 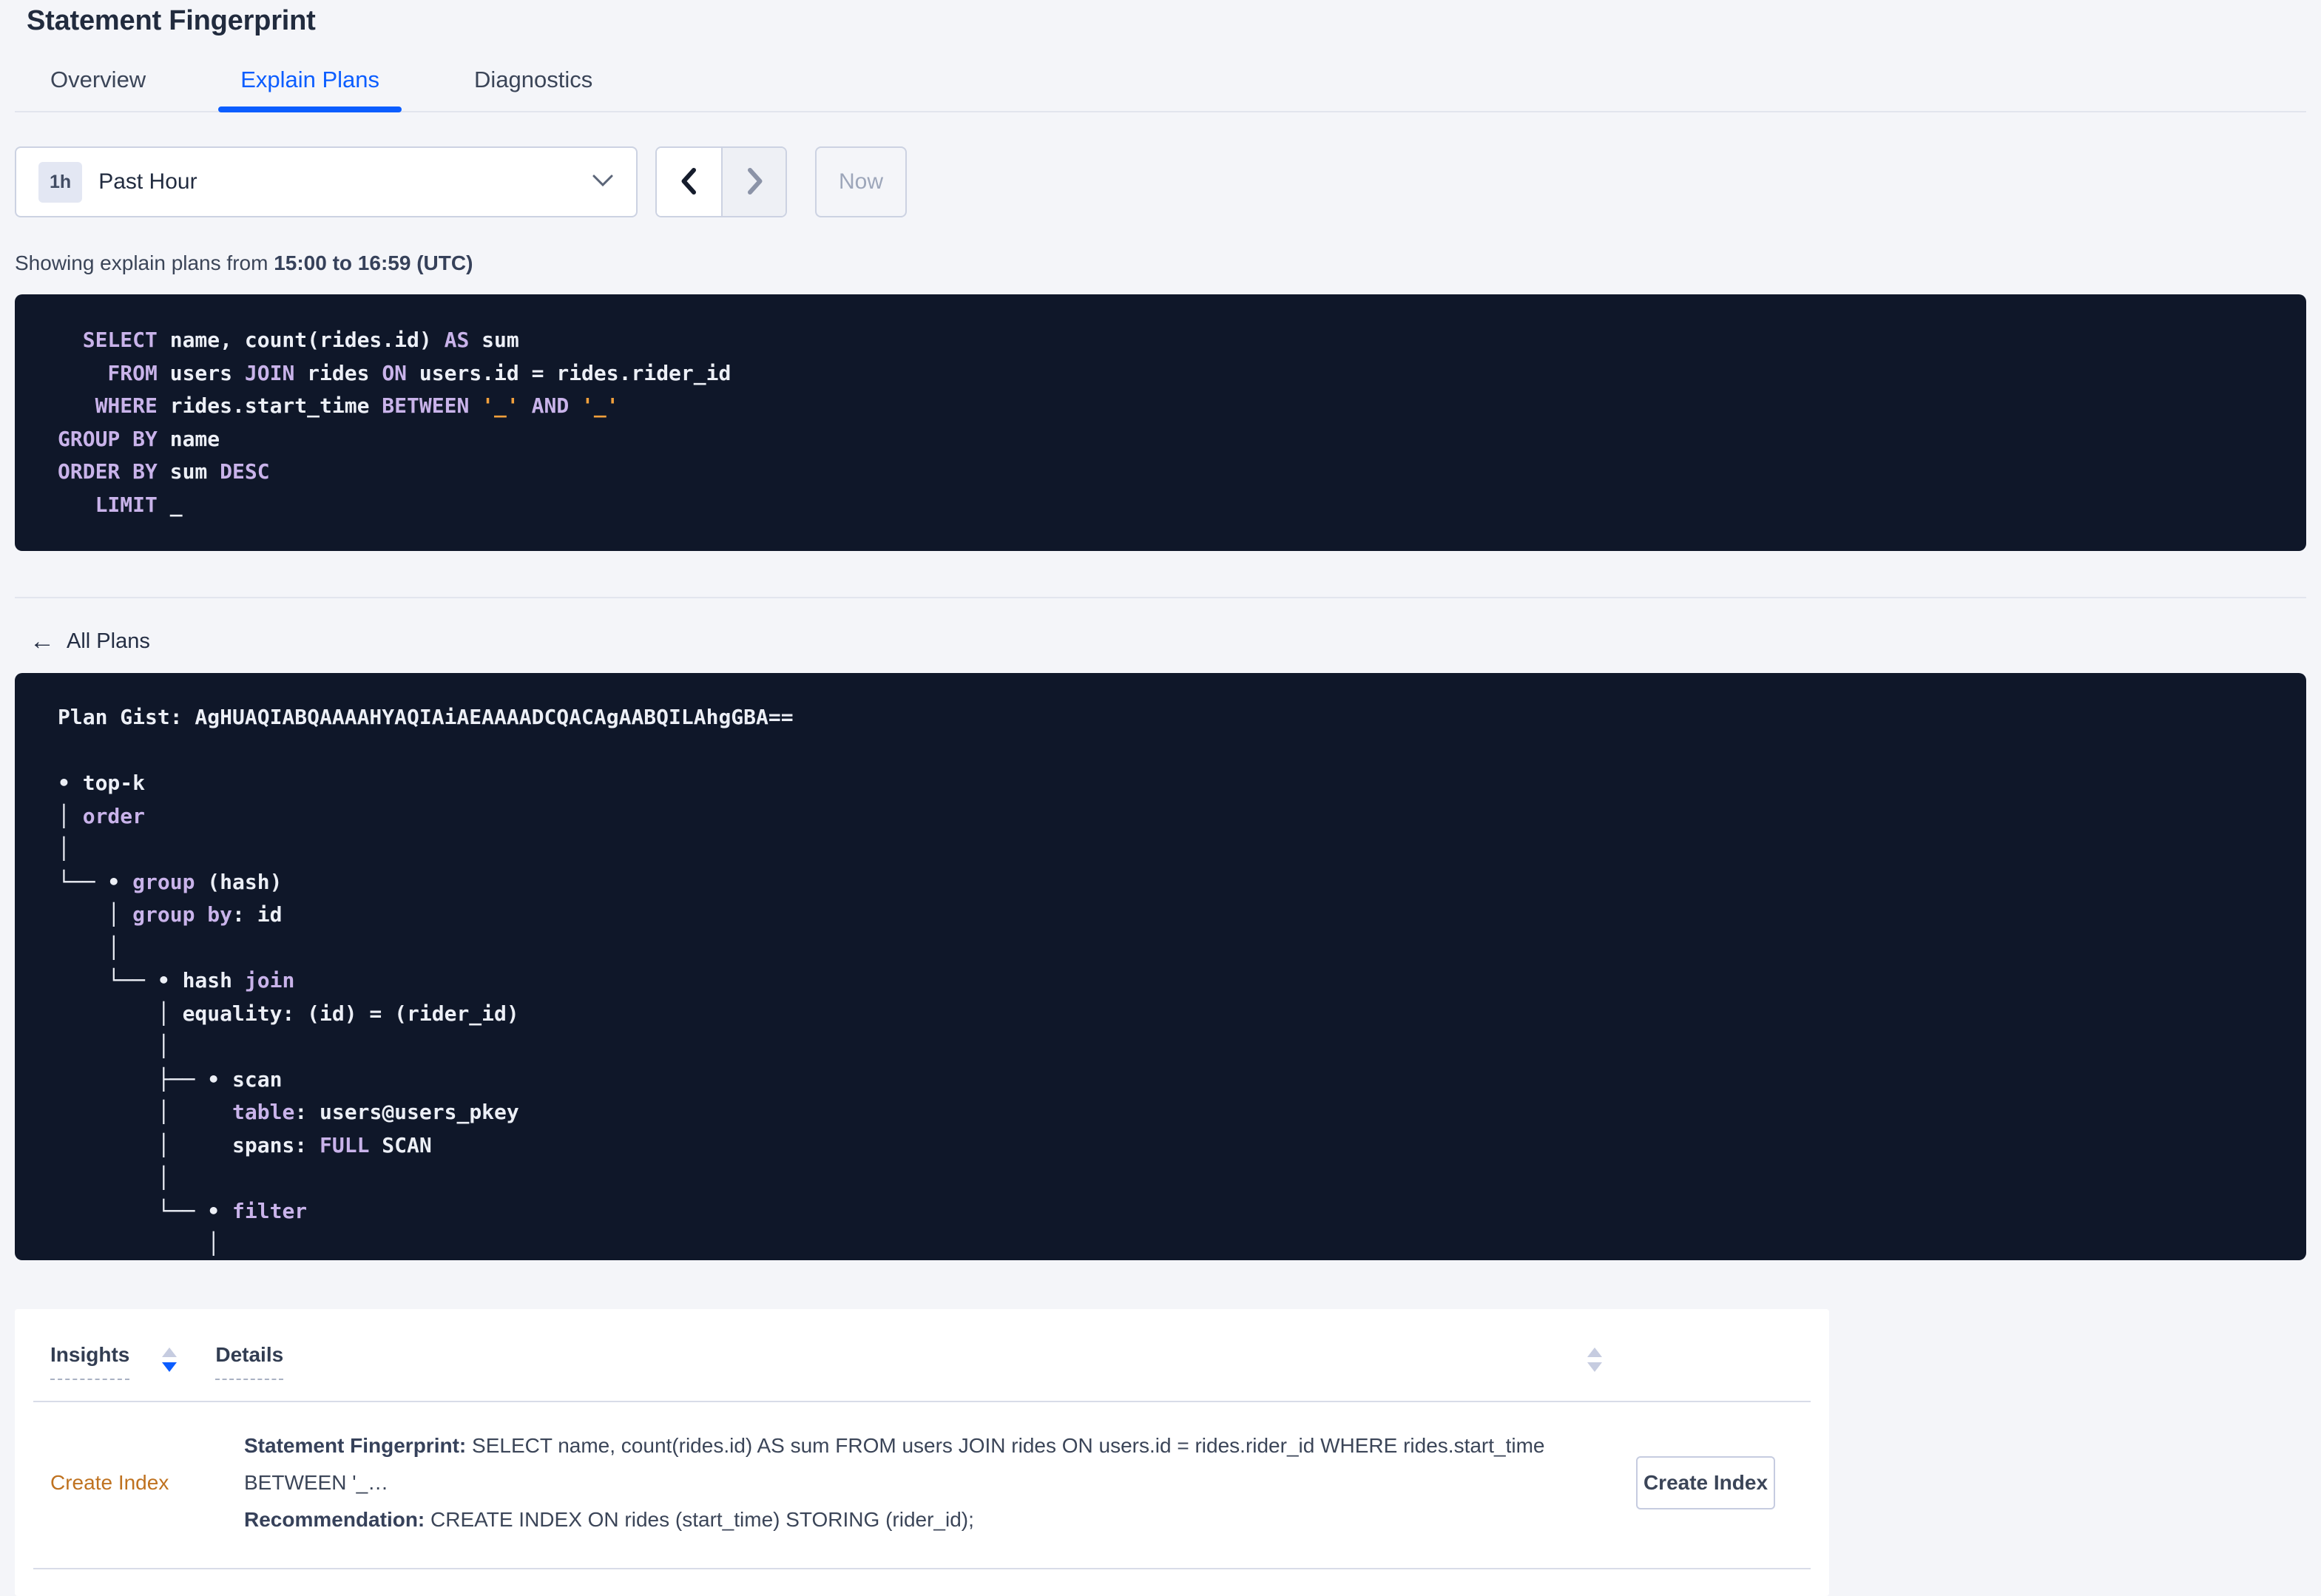 I want to click on code-line: └── • hash join, so click(x=176, y=980).